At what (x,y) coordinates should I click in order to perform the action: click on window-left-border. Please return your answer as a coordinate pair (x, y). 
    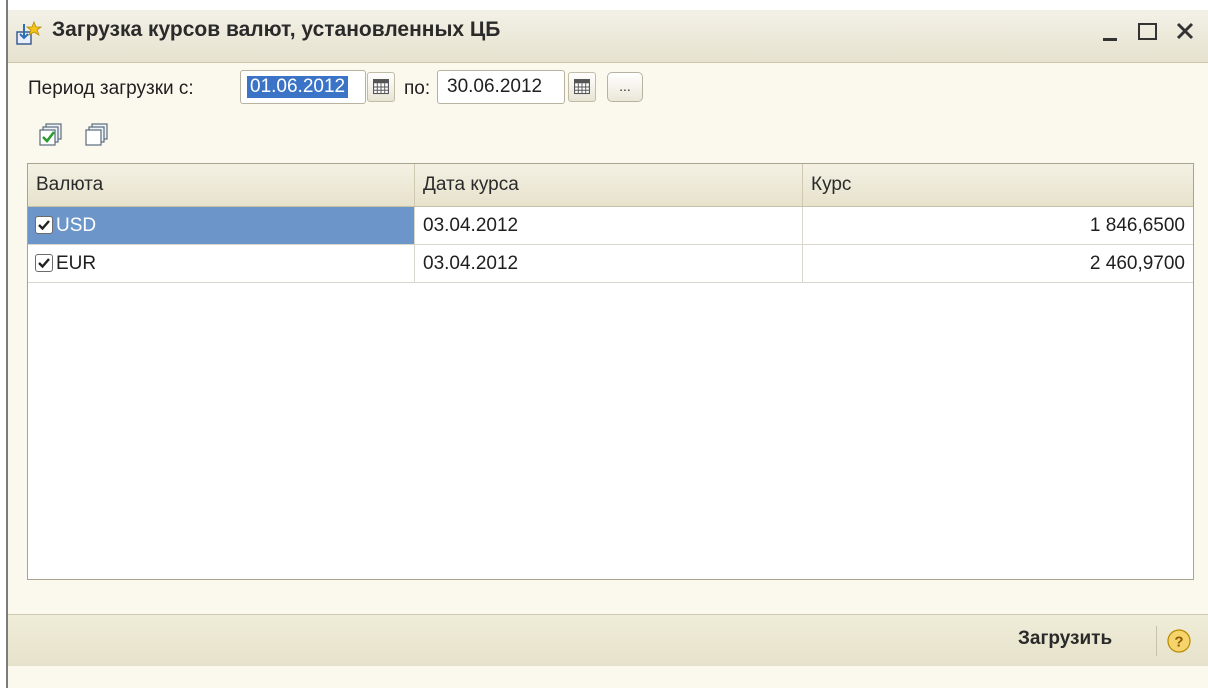
    Looking at the image, I should click on (4, 344).